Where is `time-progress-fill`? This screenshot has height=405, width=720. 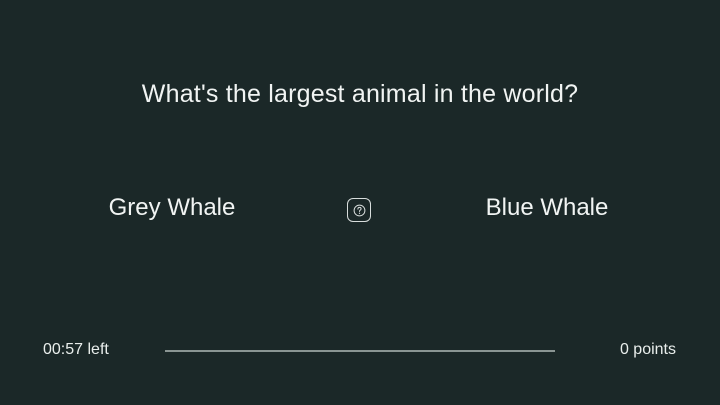 time-progress-fill is located at coordinates (360, 351).